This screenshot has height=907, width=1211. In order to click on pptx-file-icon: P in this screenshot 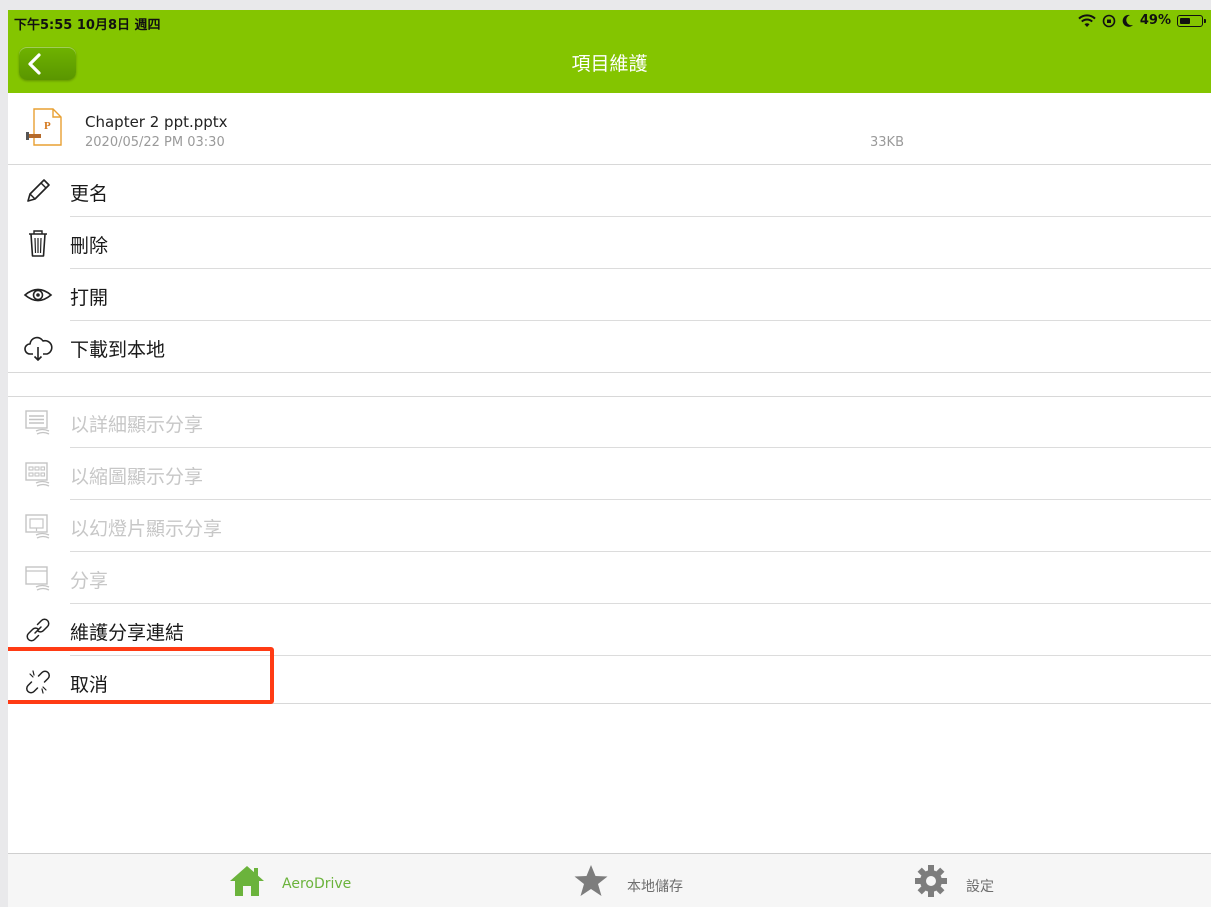, I will do `click(44, 127)`.